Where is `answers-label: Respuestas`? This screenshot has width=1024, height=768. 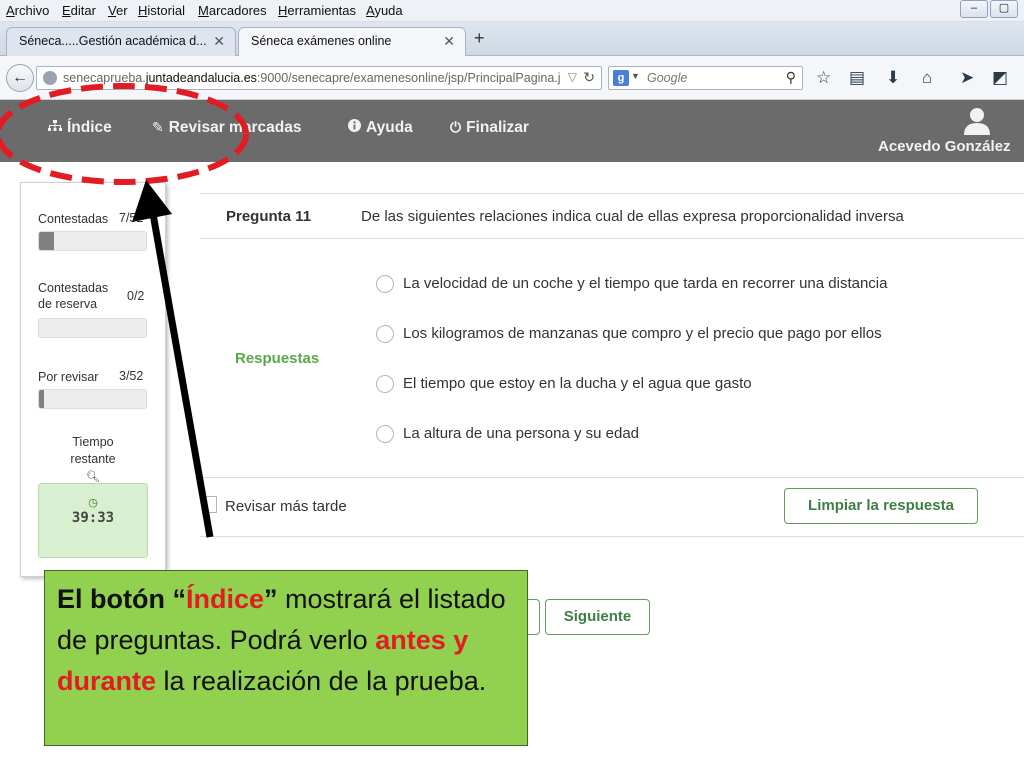
answers-label: Respuestas is located at coordinates (277, 358).